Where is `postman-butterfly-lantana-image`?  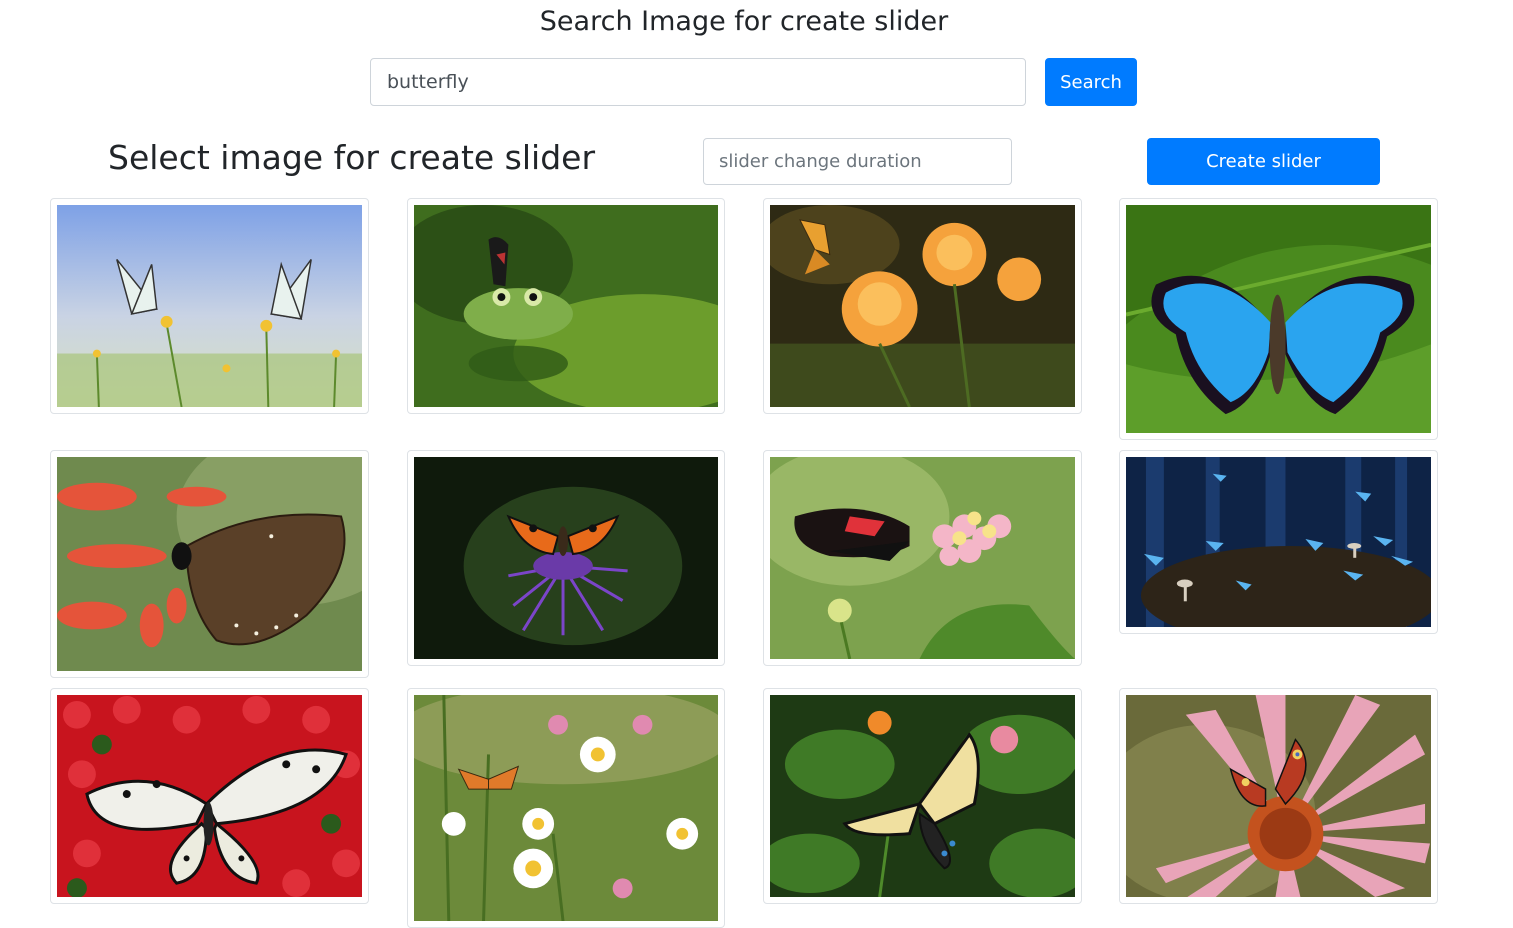 postman-butterfly-lantana-image is located at coordinates (922, 558).